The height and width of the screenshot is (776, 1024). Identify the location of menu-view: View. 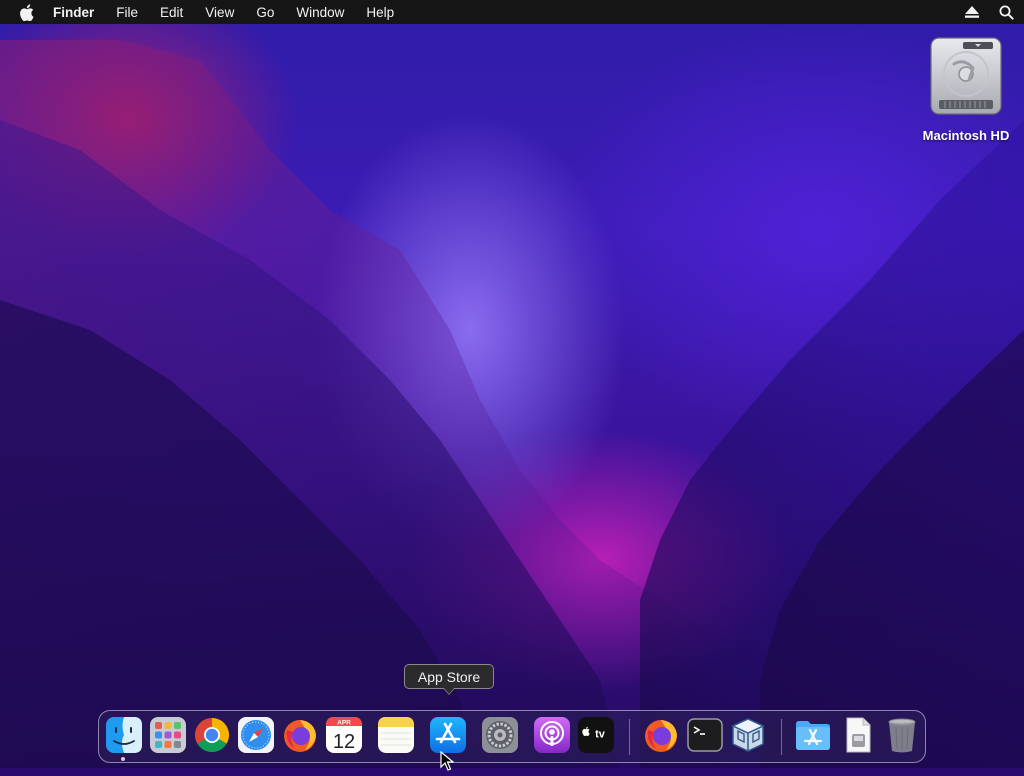
(219, 12).